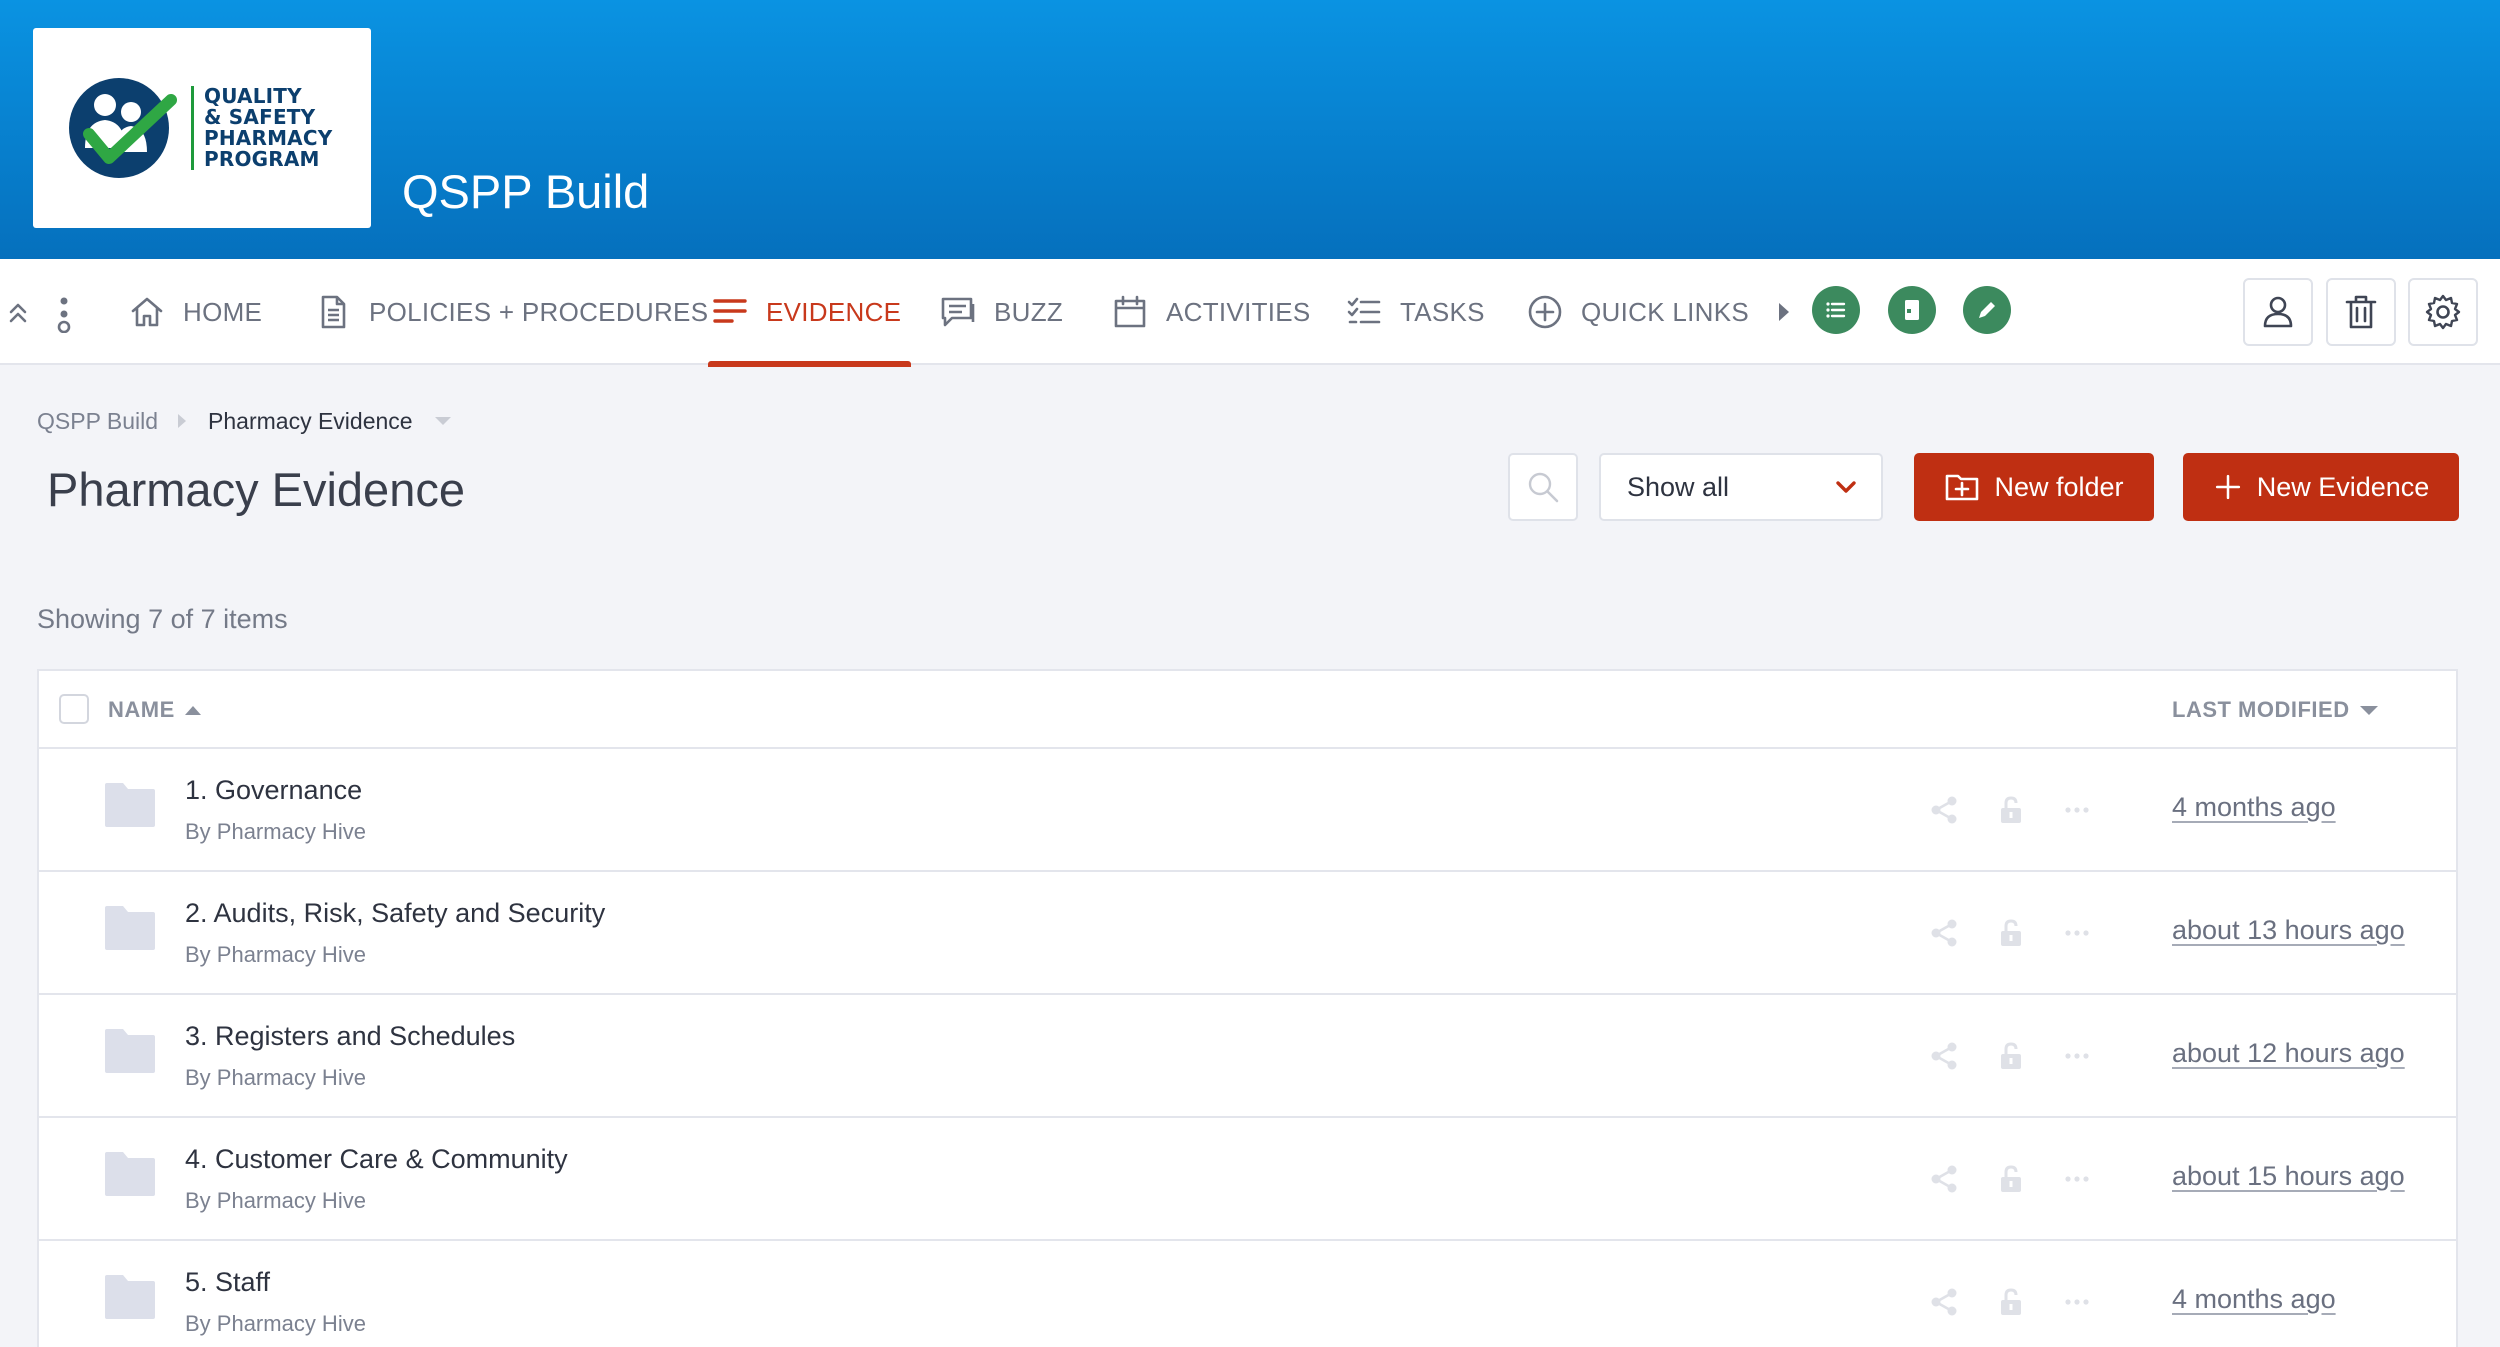 This screenshot has height=1347, width=2500. I want to click on home-icon, so click(147, 312).